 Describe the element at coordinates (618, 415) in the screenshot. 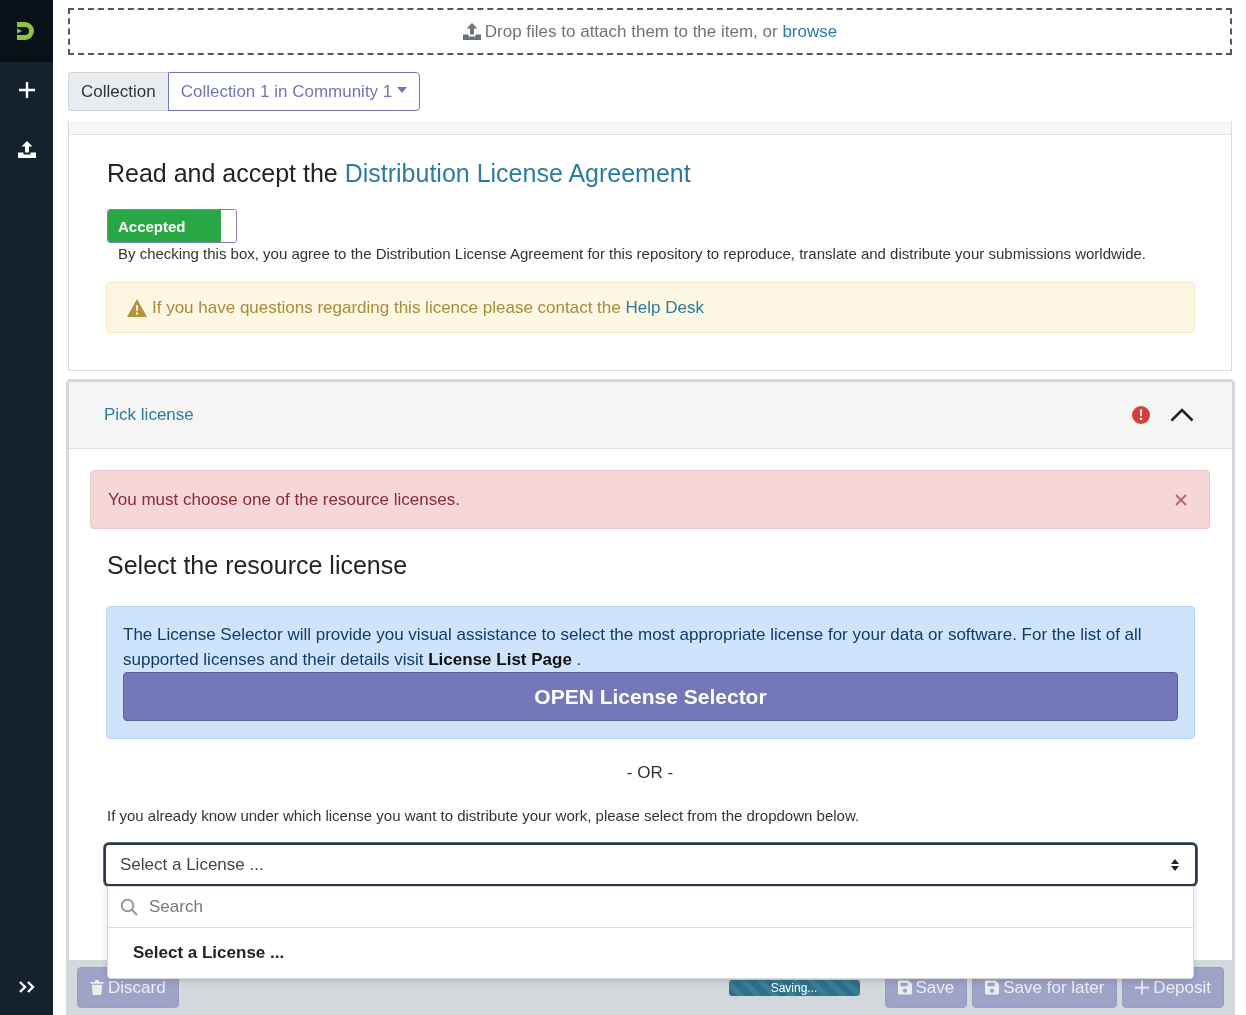

I see `pick-license-link: Pick license` at that location.